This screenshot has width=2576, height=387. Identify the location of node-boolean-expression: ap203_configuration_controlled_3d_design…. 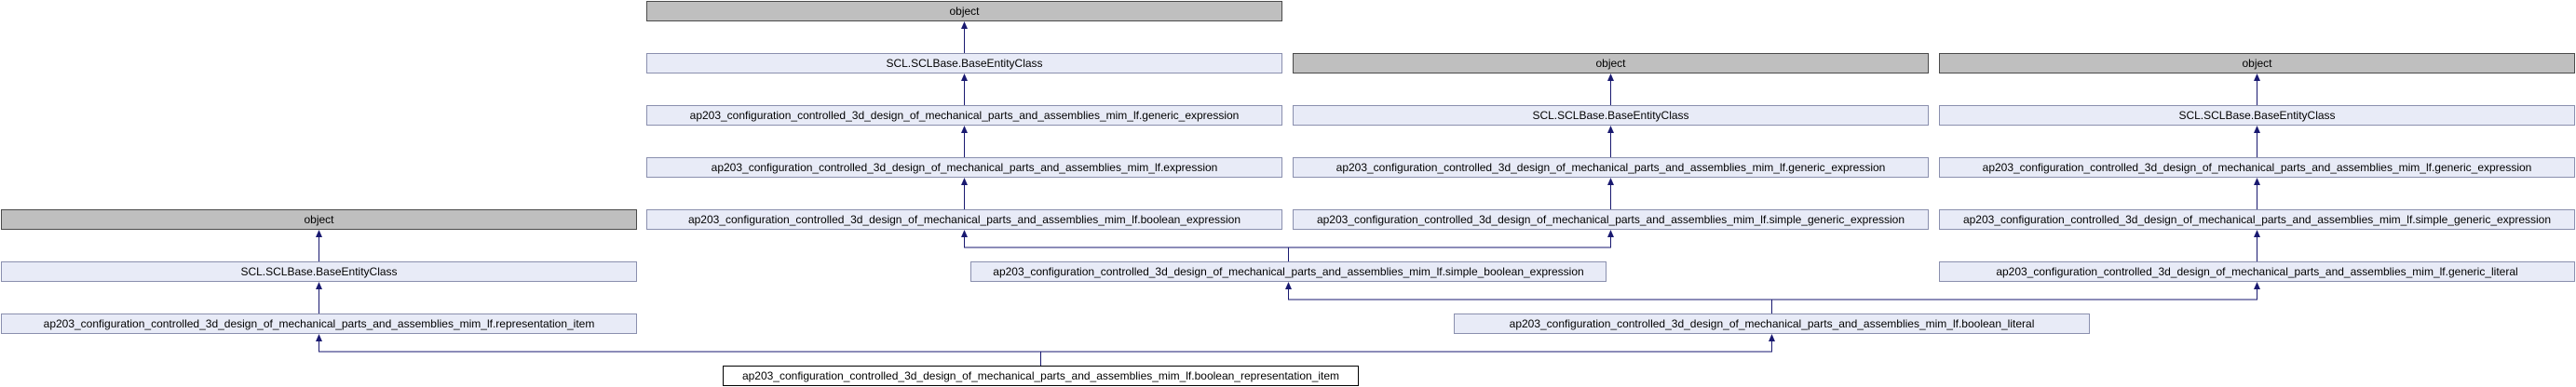
(964, 220).